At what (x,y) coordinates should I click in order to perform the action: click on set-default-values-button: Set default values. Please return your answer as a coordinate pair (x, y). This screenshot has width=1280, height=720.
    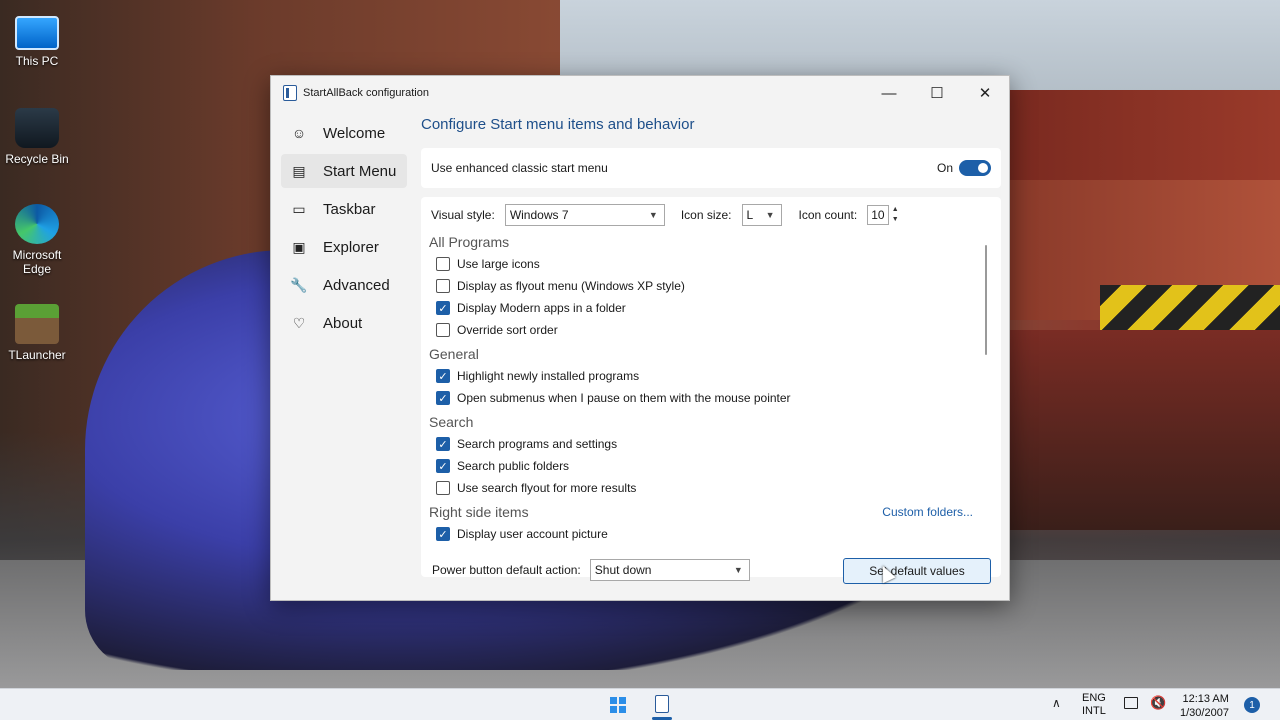
    Looking at the image, I should click on (917, 571).